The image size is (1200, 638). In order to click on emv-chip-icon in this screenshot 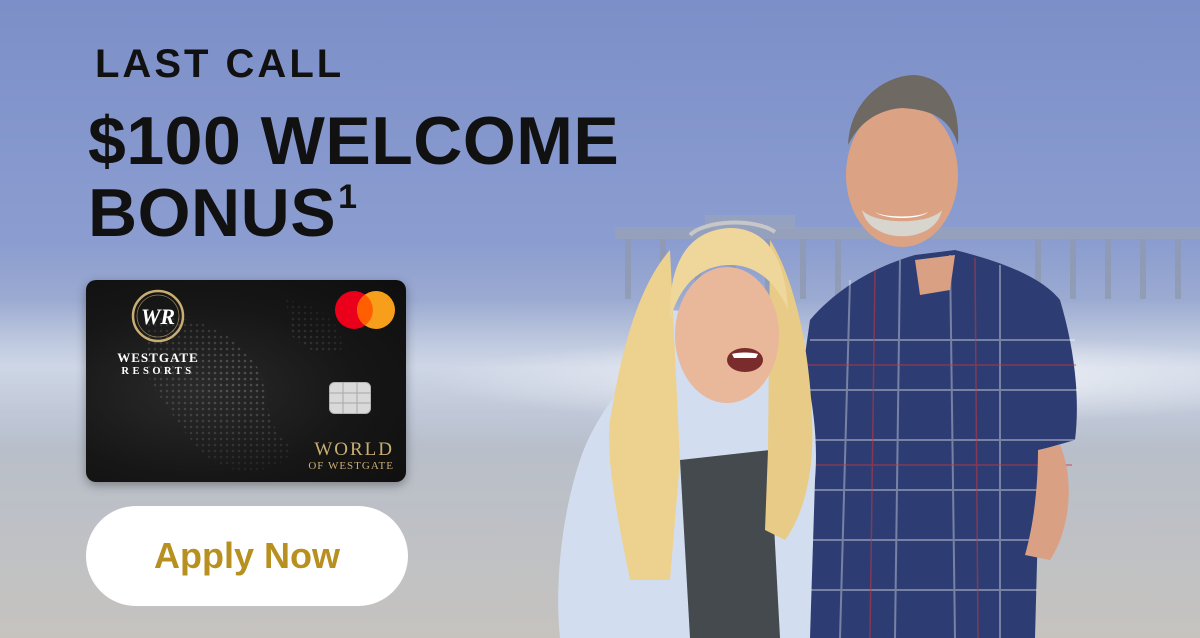, I will do `click(350, 398)`.